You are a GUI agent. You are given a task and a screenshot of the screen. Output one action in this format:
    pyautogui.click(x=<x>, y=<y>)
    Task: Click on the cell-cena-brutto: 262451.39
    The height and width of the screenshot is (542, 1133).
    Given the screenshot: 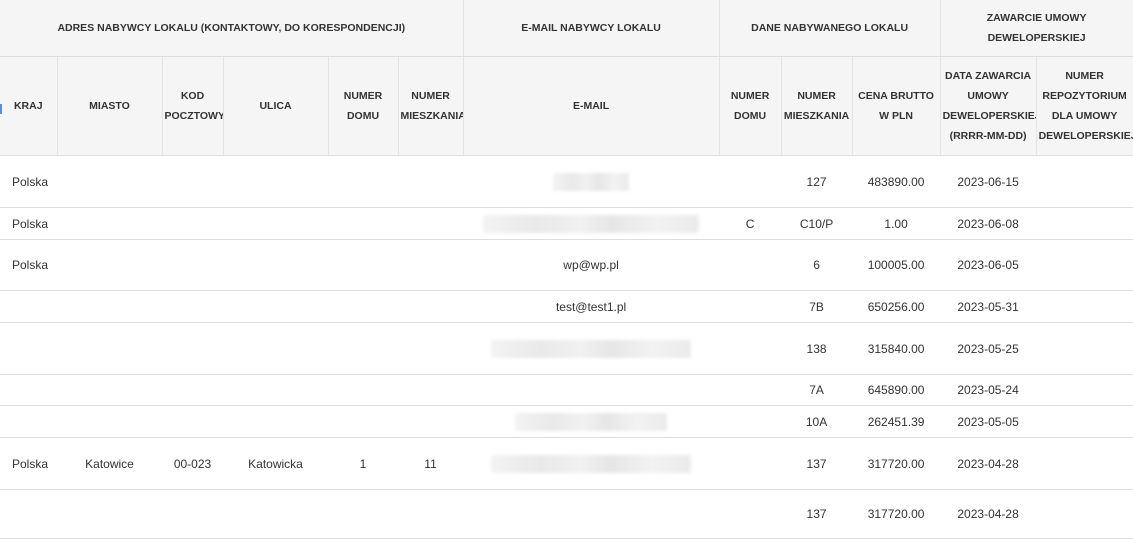 What is the action you would take?
    pyautogui.click(x=896, y=421)
    